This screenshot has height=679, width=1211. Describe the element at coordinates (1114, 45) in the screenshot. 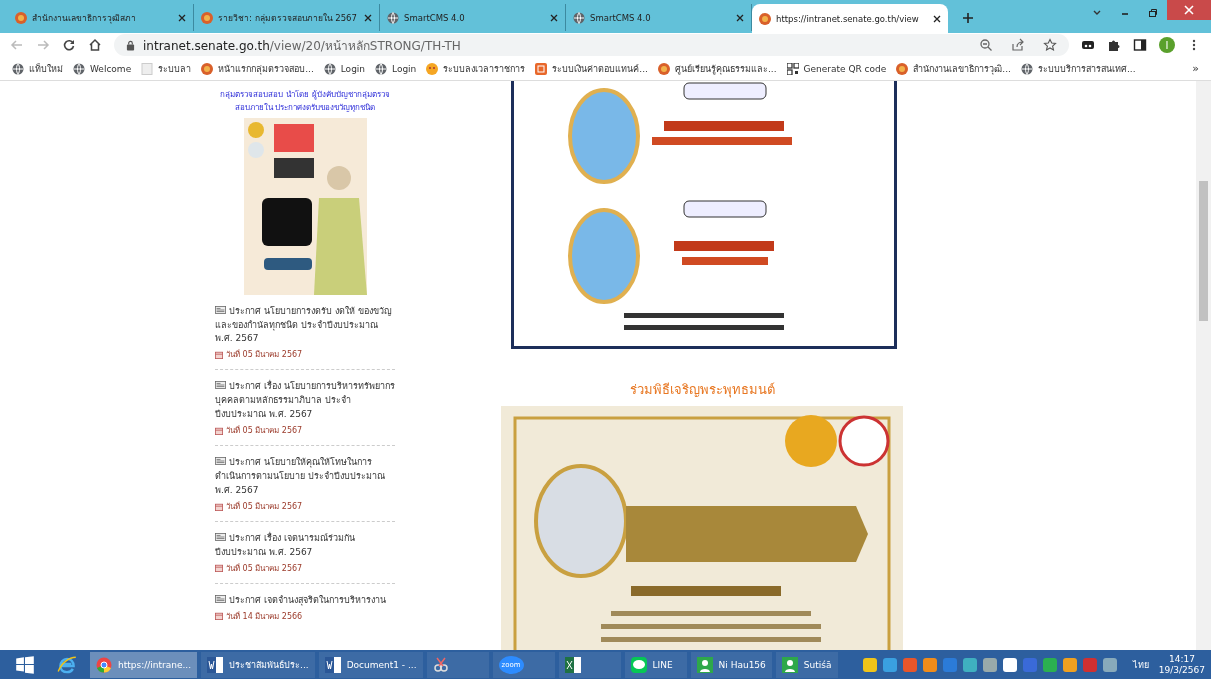

I see `puzzle-icon` at that location.